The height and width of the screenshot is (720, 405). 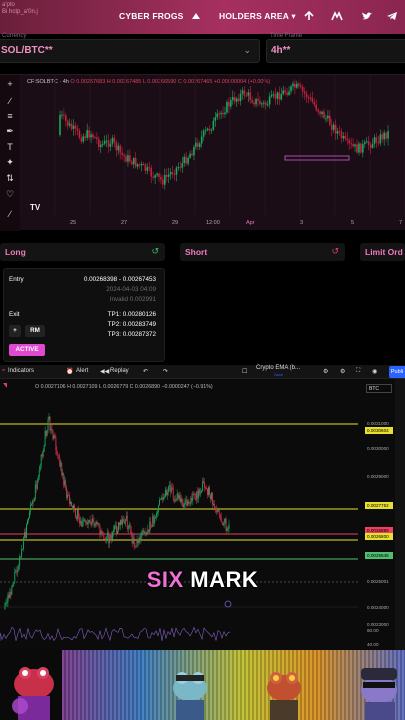 I want to click on ruler-icon: ∕, so click(x=10, y=214).